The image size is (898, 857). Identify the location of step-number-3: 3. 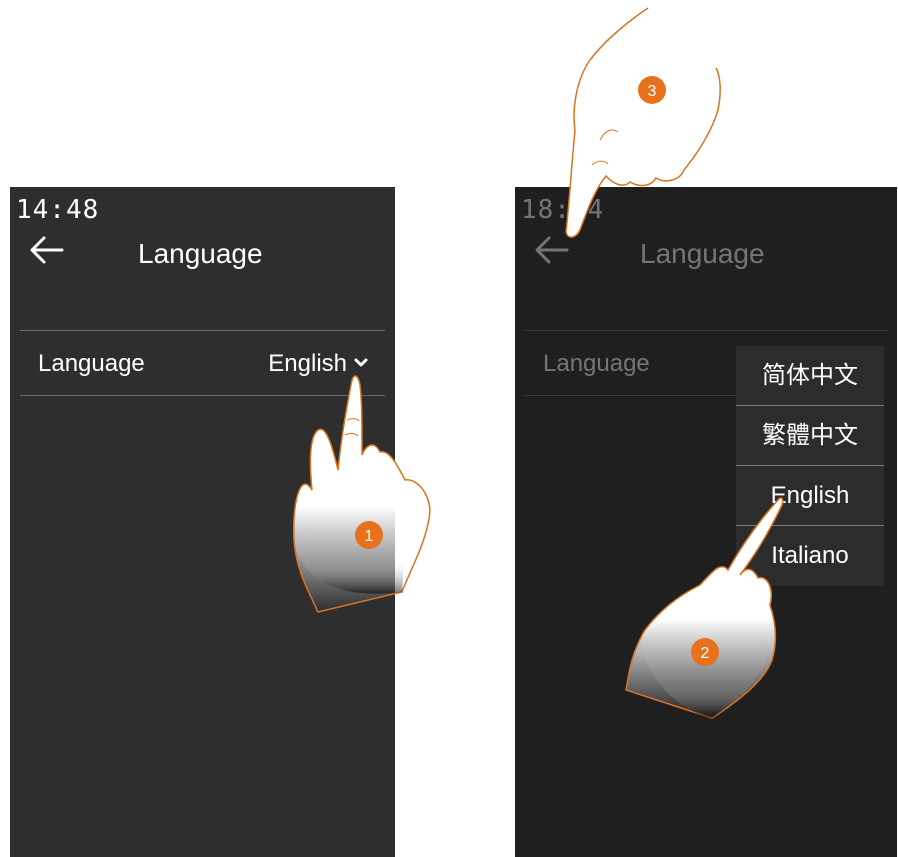
(652, 91).